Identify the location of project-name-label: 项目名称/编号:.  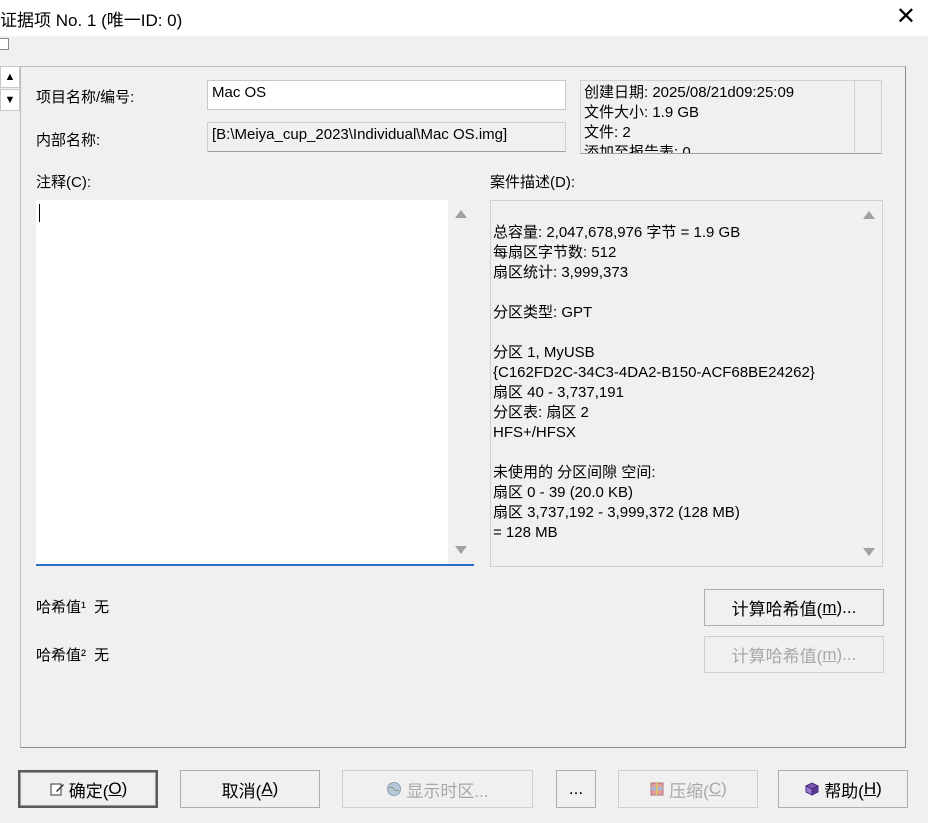
(85, 97).